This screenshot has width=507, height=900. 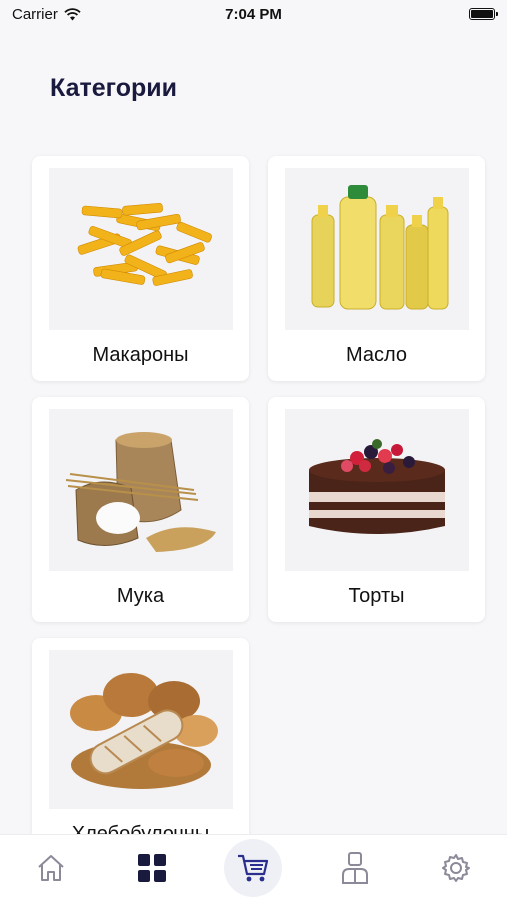 I want to click on page-title: Категории, so click(x=113, y=88).